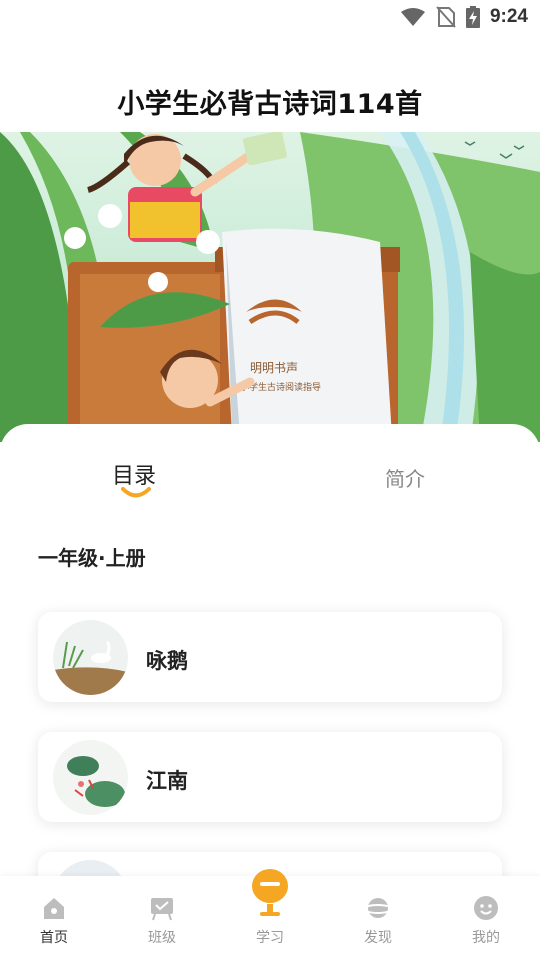 The width and height of the screenshot is (540, 960). I want to click on section-title: 一年级·上册, so click(92, 558).